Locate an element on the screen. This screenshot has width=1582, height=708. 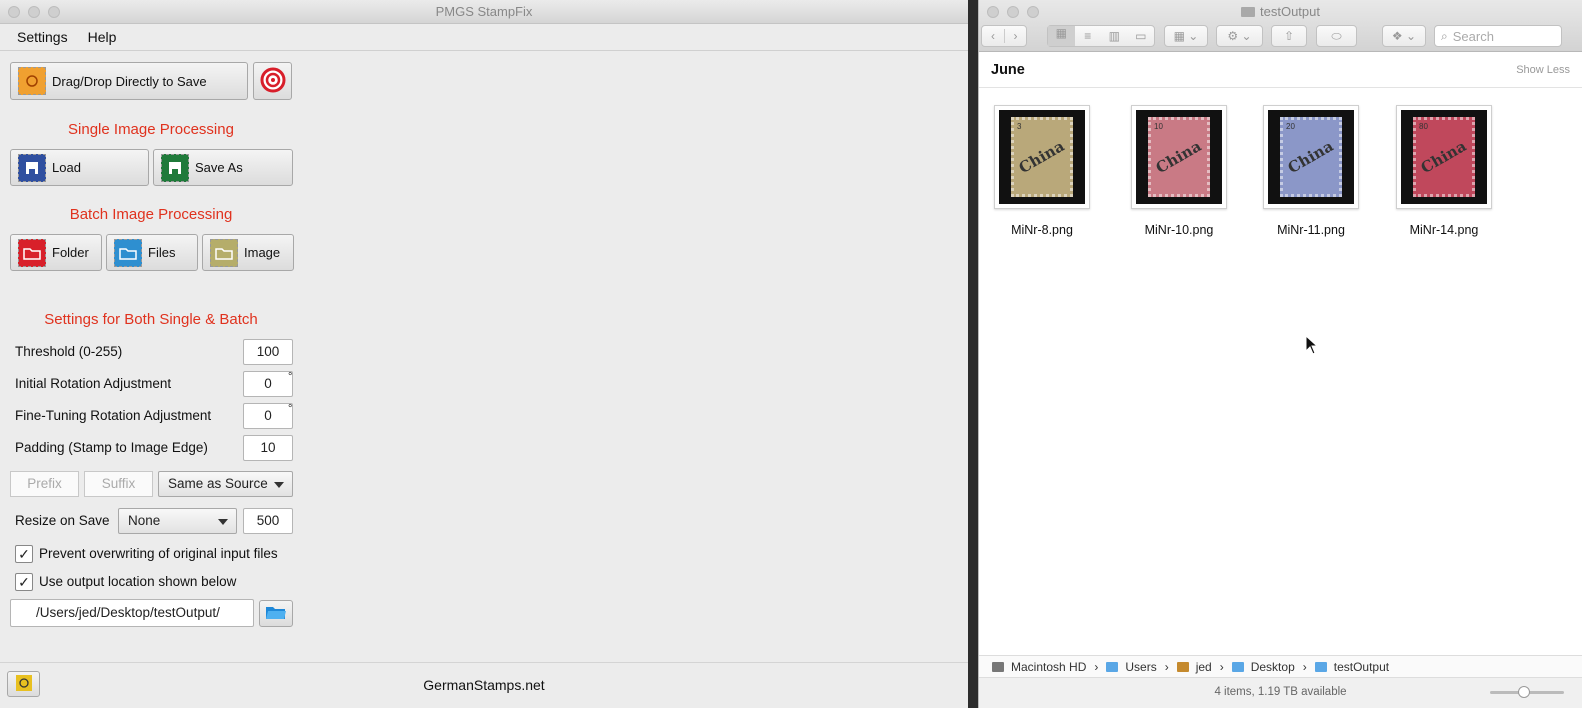
resize-field: 500 is located at coordinates (268, 521).